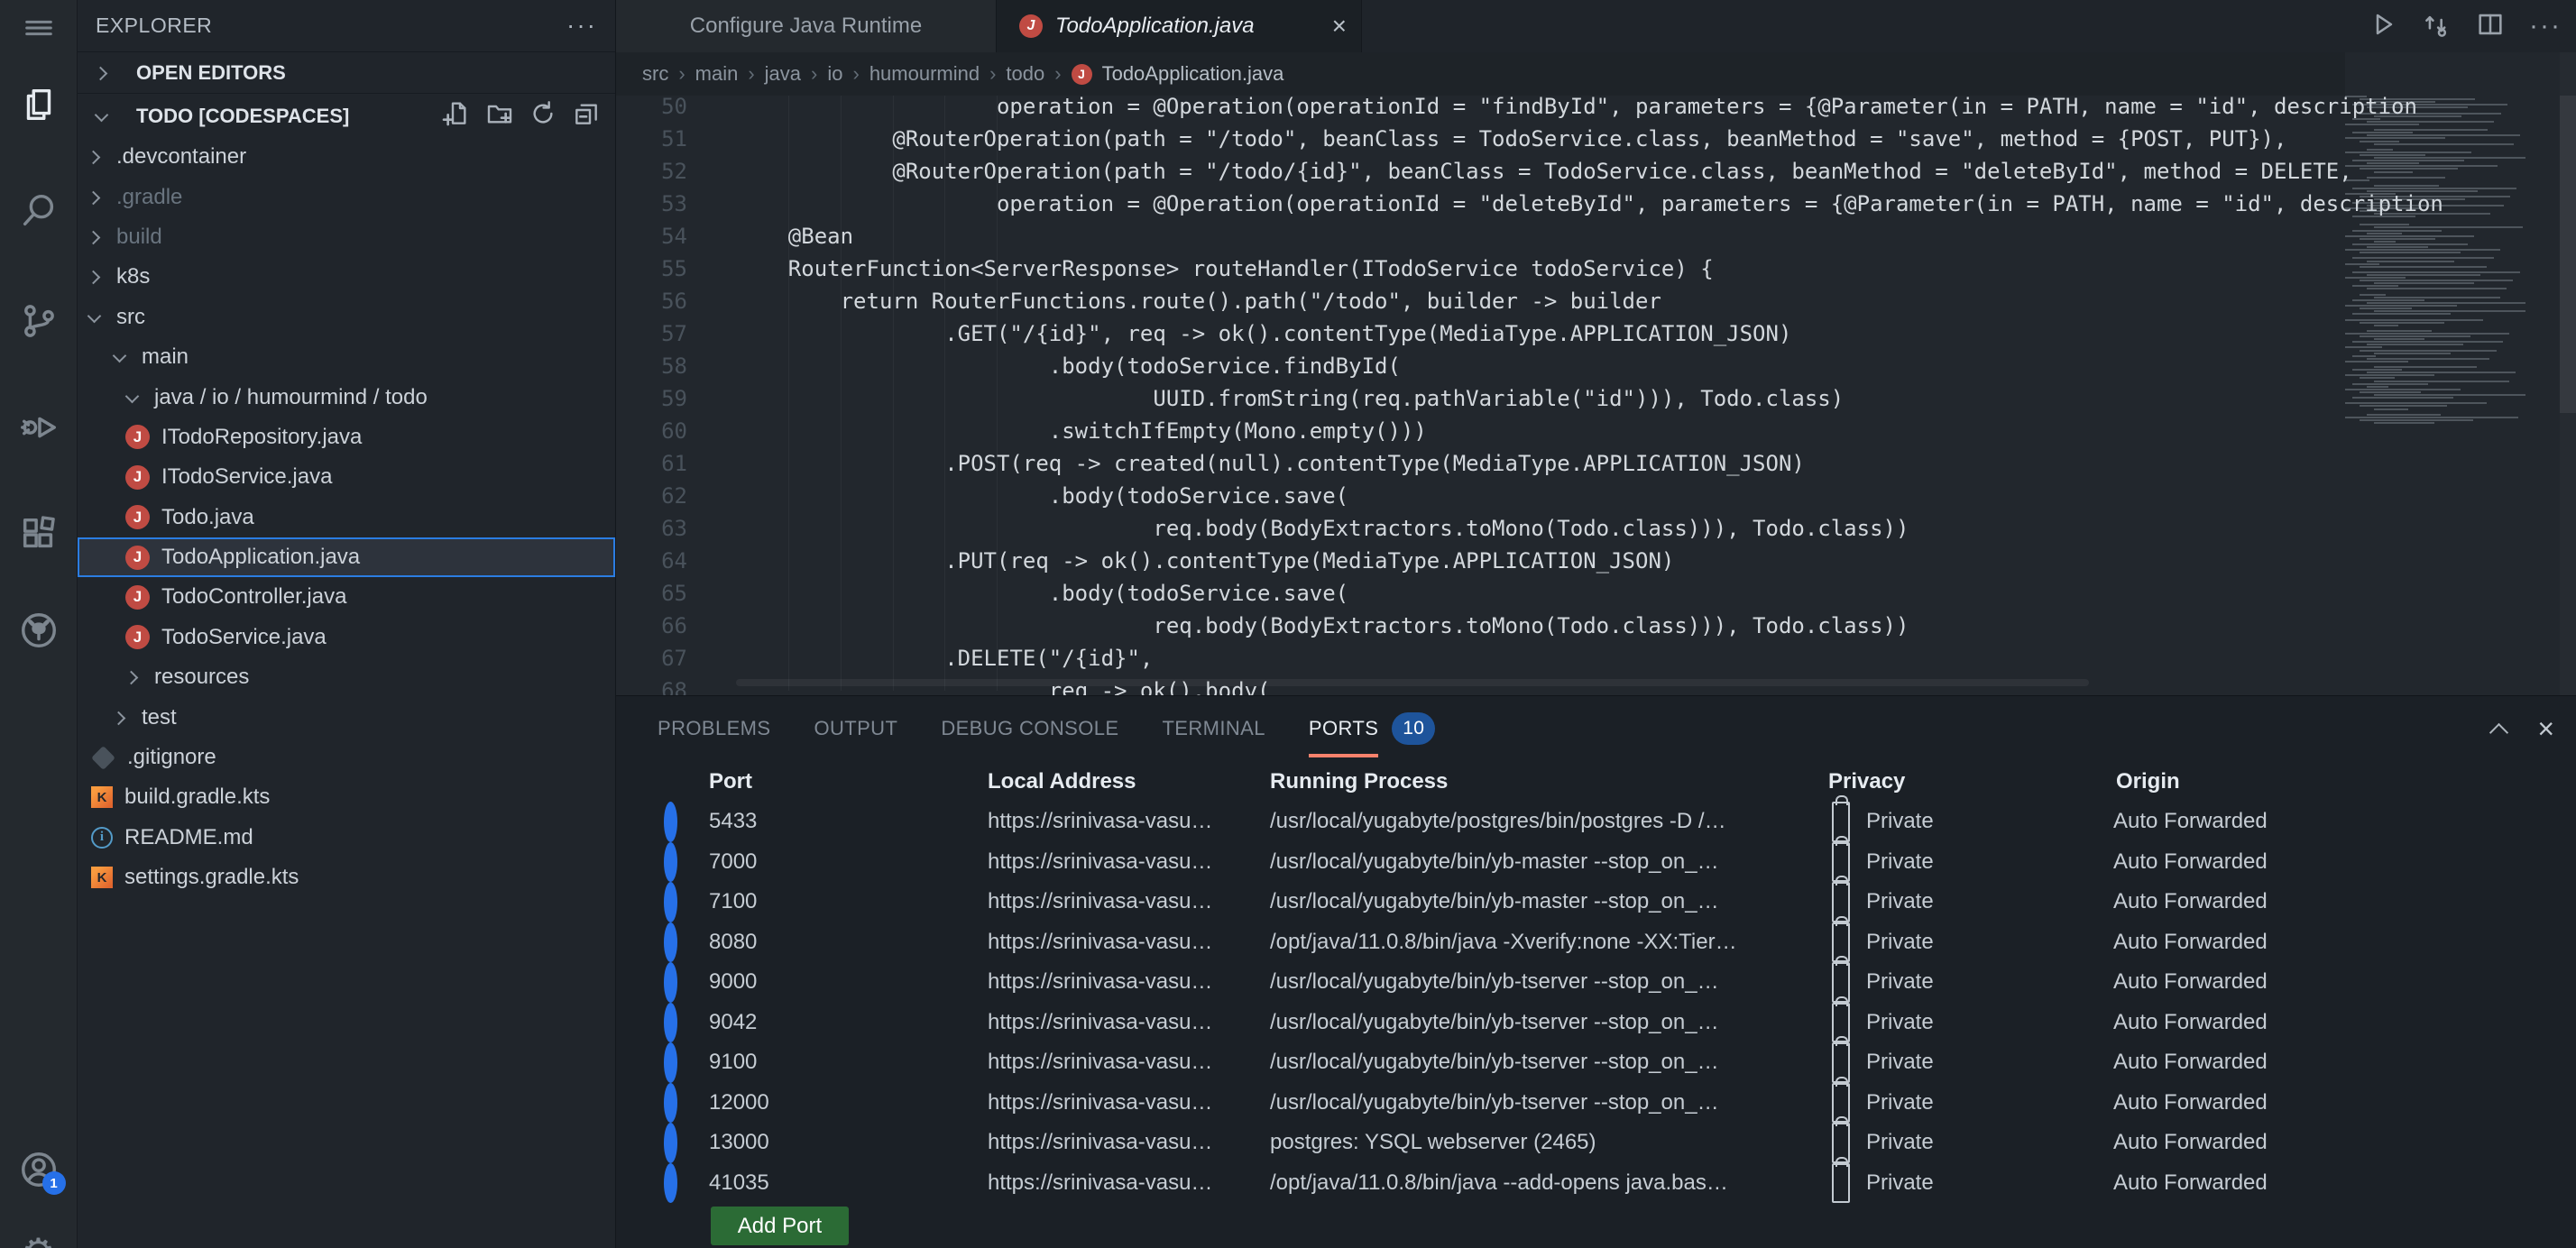  Describe the element at coordinates (346, 196) in the screenshot. I see `tree-item: .gradle` at that location.